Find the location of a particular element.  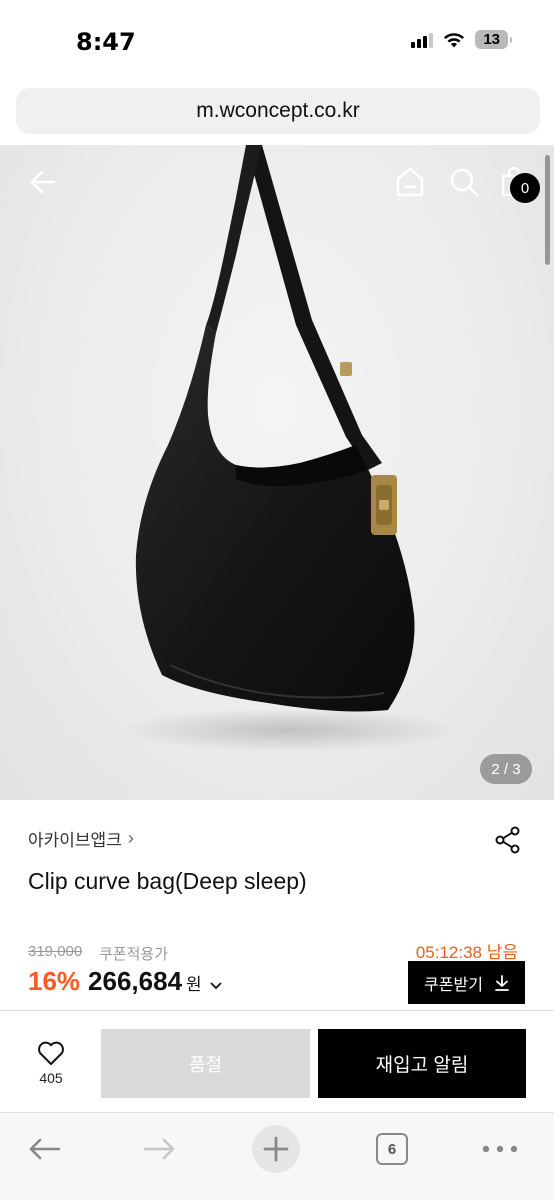

chevron-down-icon is located at coordinates (216, 985).